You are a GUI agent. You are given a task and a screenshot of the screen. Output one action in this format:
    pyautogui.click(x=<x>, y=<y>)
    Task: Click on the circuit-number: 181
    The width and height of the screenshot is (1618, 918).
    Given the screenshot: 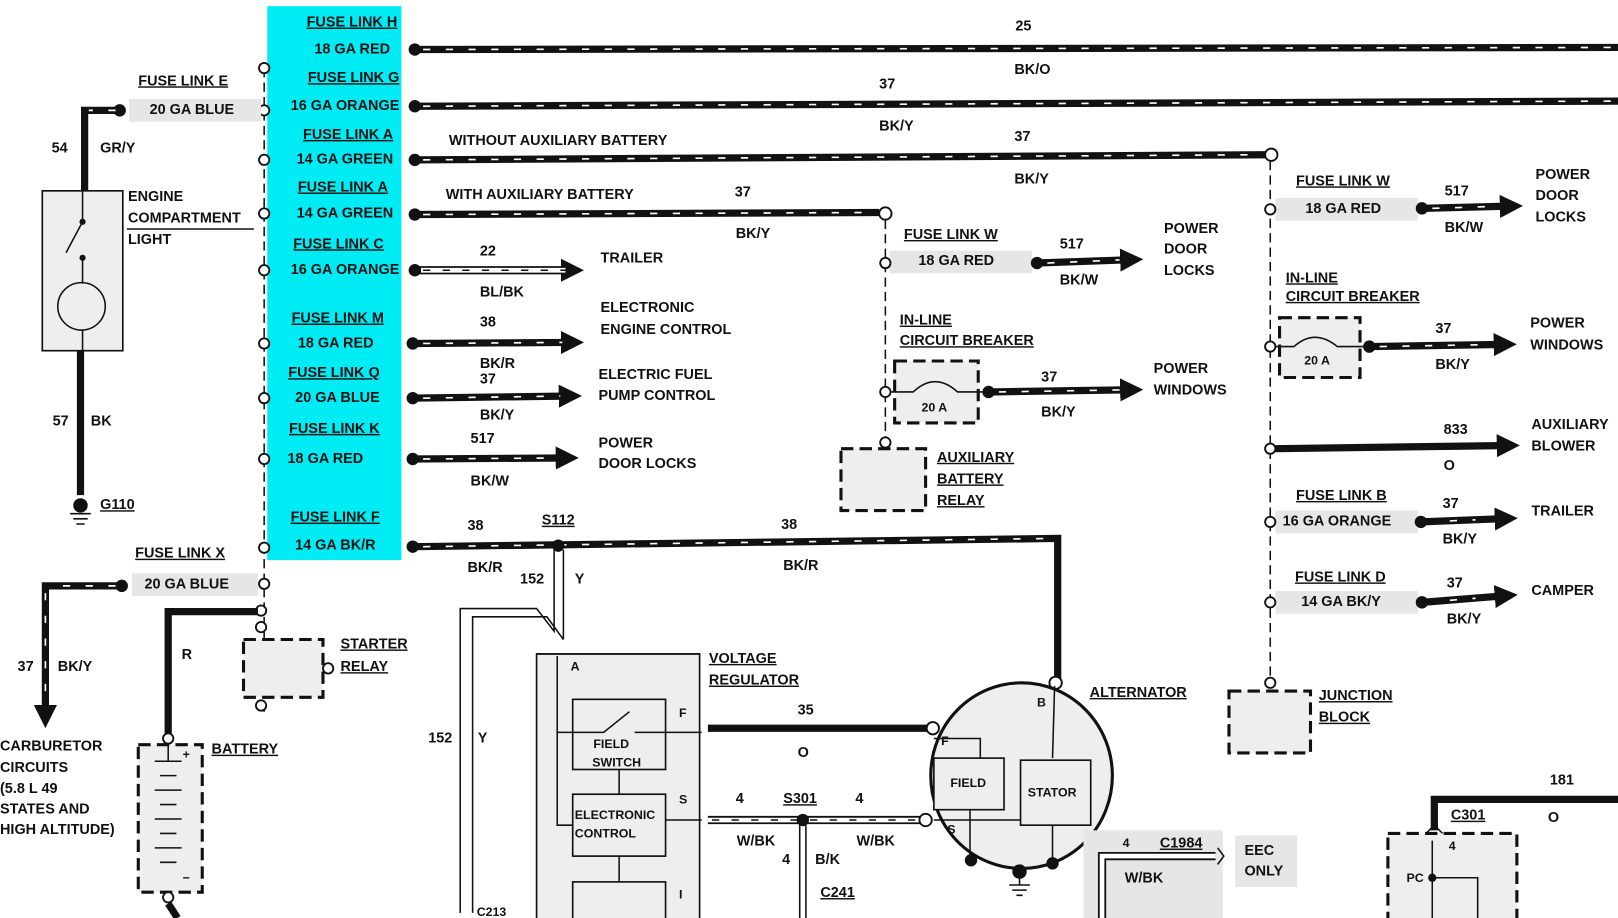 What is the action you would take?
    pyautogui.click(x=1562, y=781)
    